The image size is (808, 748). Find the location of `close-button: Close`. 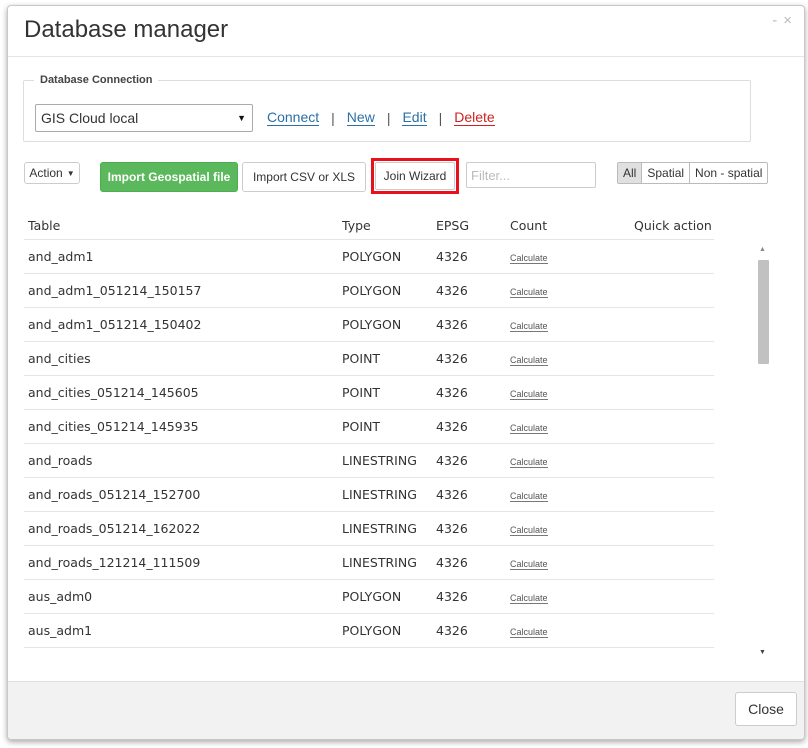

close-button: Close is located at coordinates (766, 709).